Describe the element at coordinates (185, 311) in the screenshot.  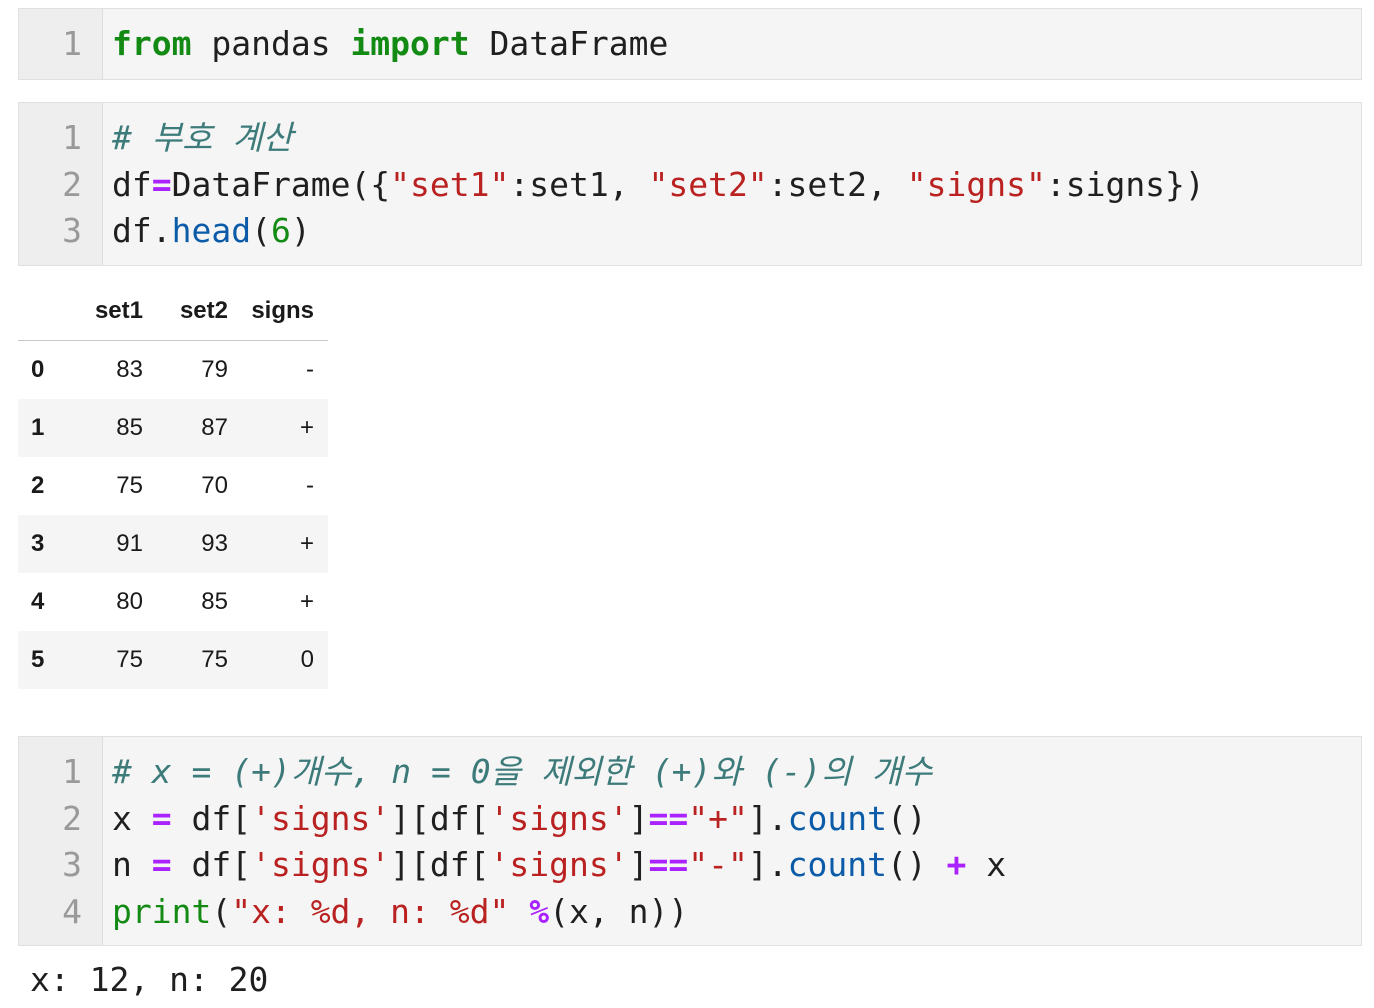
I see `column-header-set2: set2` at that location.